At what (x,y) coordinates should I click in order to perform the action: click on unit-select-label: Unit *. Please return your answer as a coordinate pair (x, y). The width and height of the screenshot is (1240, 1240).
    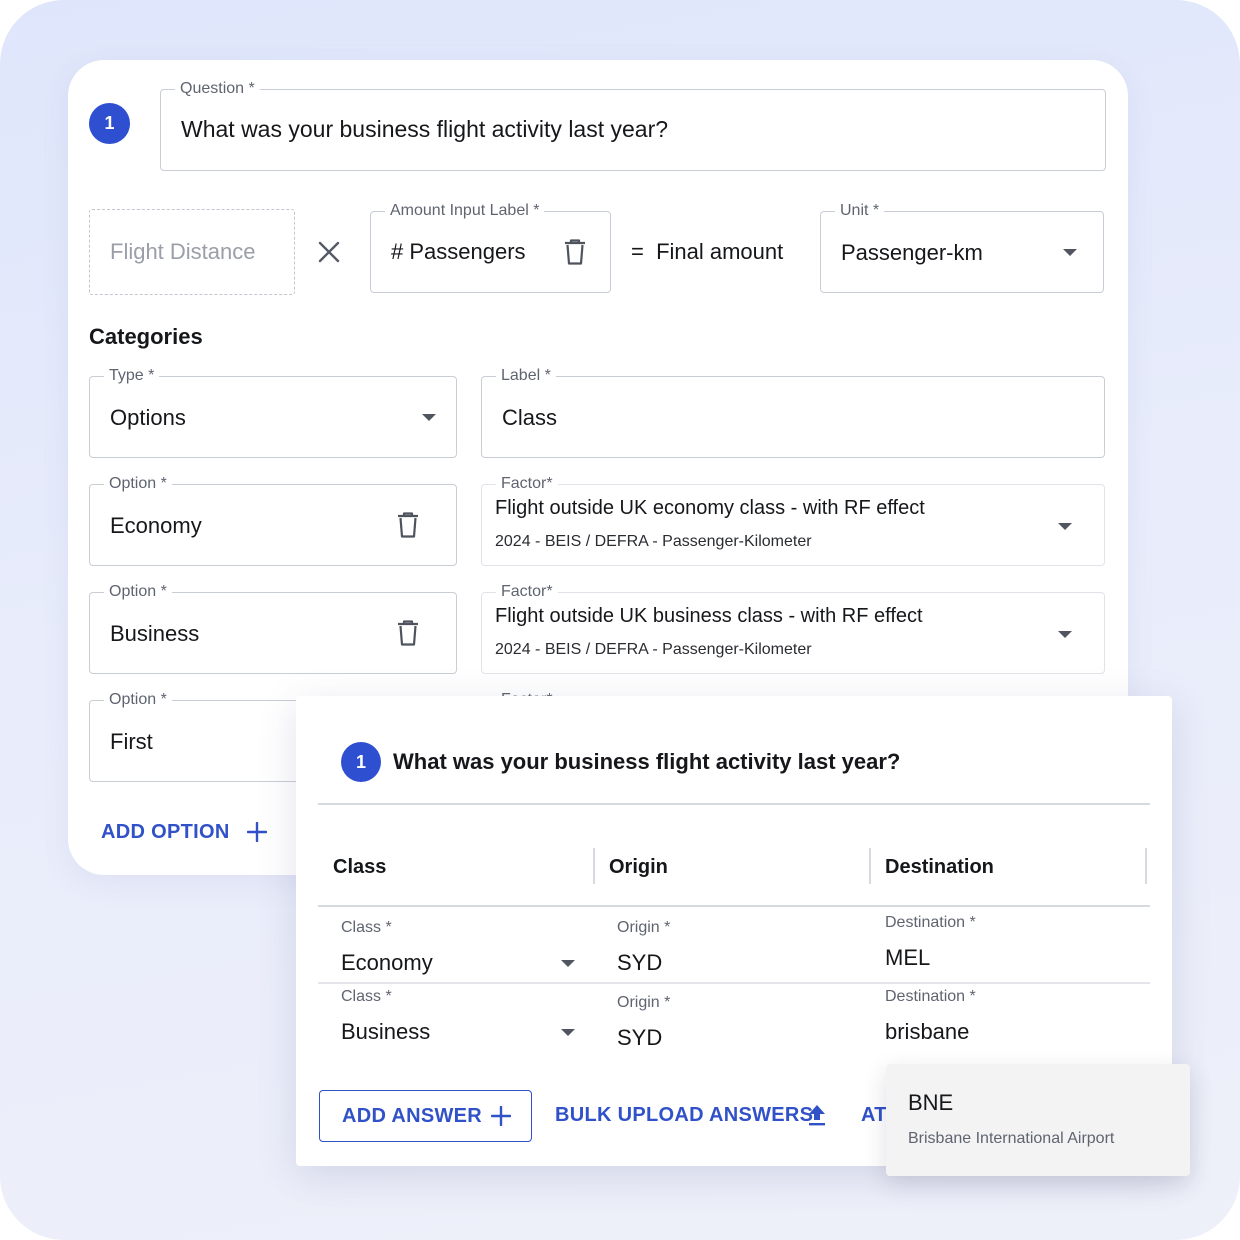
    Looking at the image, I should click on (860, 211).